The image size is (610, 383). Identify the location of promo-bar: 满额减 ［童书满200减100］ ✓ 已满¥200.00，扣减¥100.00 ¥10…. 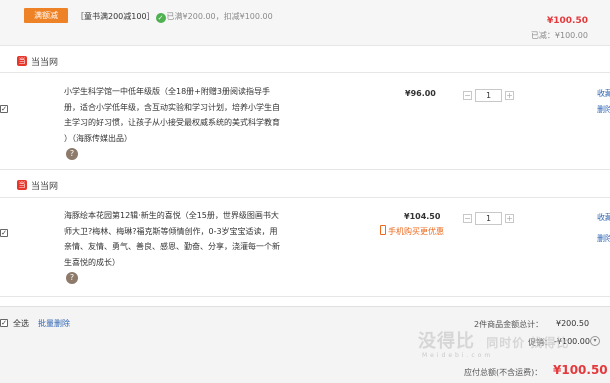
(305, 23).